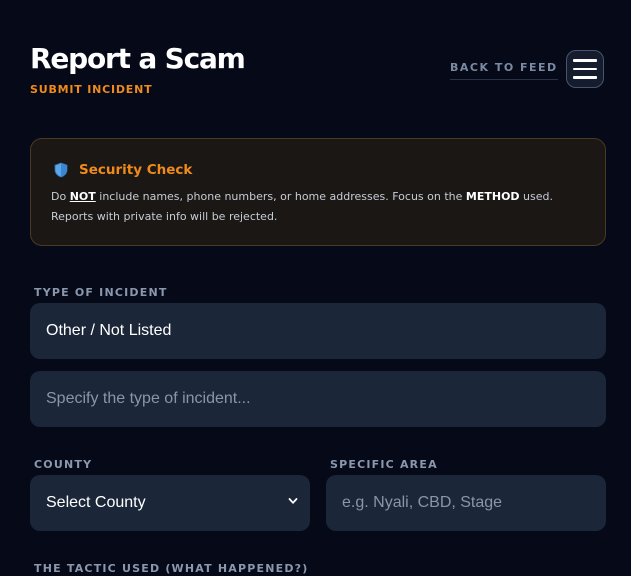  What do you see at coordinates (318, 399) in the screenshot?
I see `incident-other-input` at bounding box center [318, 399].